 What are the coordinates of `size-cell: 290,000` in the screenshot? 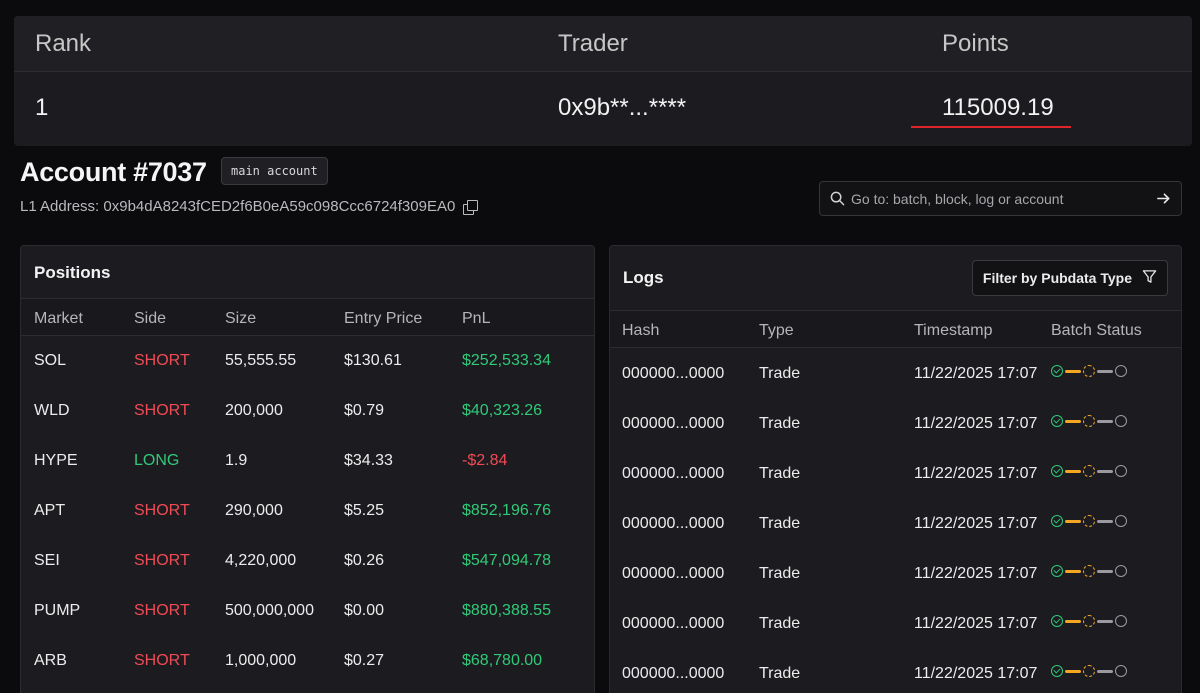 It's located at (254, 510).